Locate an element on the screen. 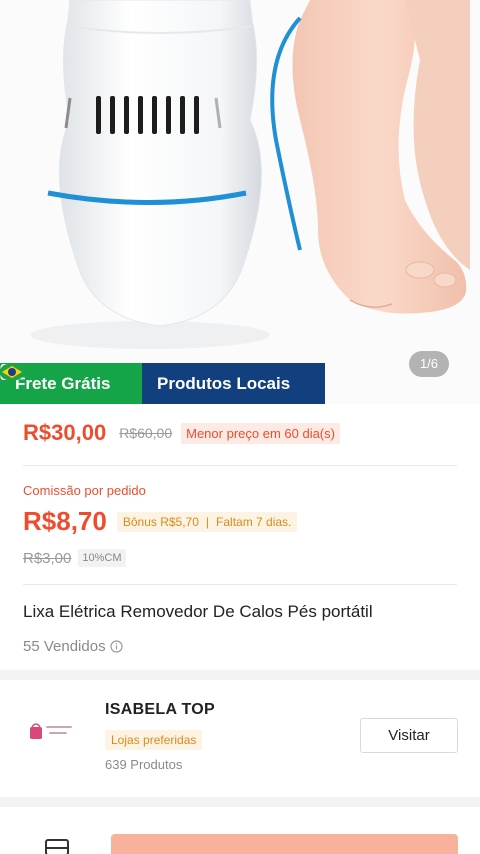 This screenshot has width=480, height=854. local-products-label: Produtos Locais is located at coordinates (224, 383).